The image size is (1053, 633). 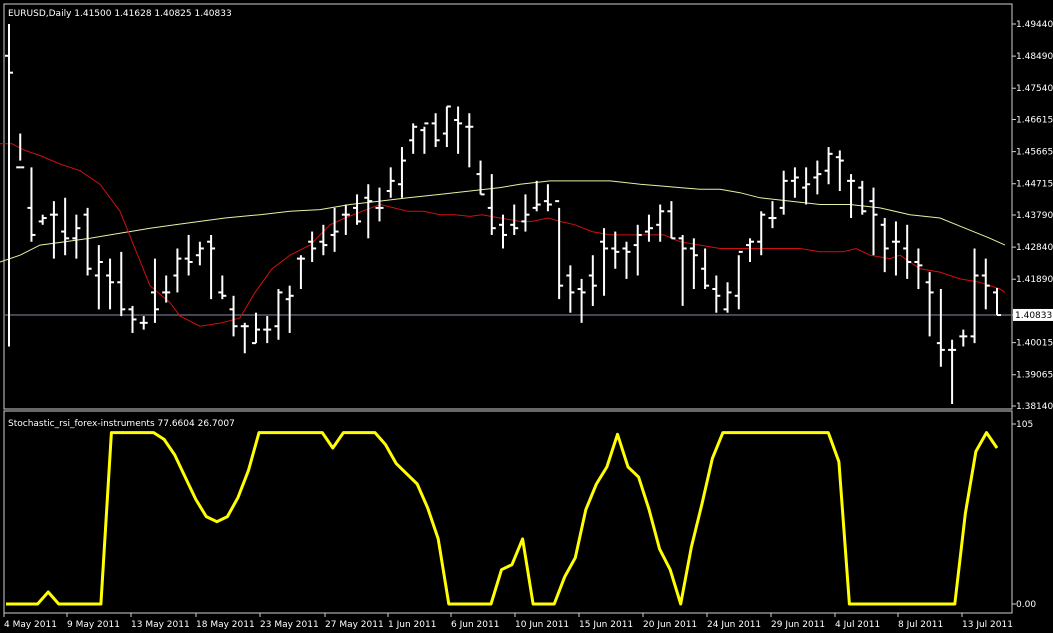 I want to click on current-price-tag: 1.40833, so click(x=1033, y=314).